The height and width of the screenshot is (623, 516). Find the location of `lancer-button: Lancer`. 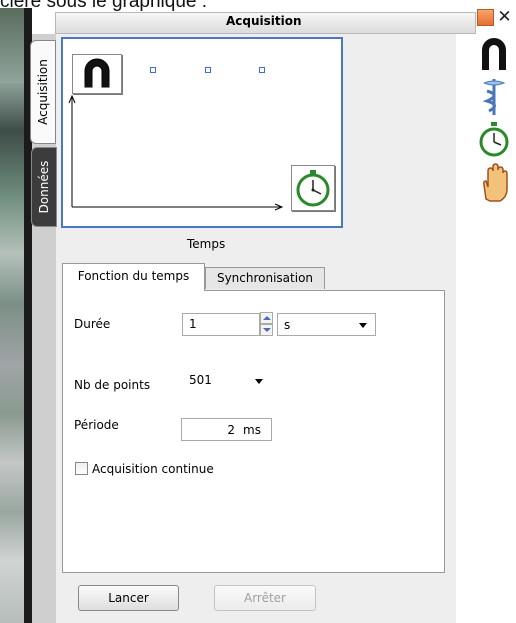

lancer-button: Lancer is located at coordinates (128, 598).